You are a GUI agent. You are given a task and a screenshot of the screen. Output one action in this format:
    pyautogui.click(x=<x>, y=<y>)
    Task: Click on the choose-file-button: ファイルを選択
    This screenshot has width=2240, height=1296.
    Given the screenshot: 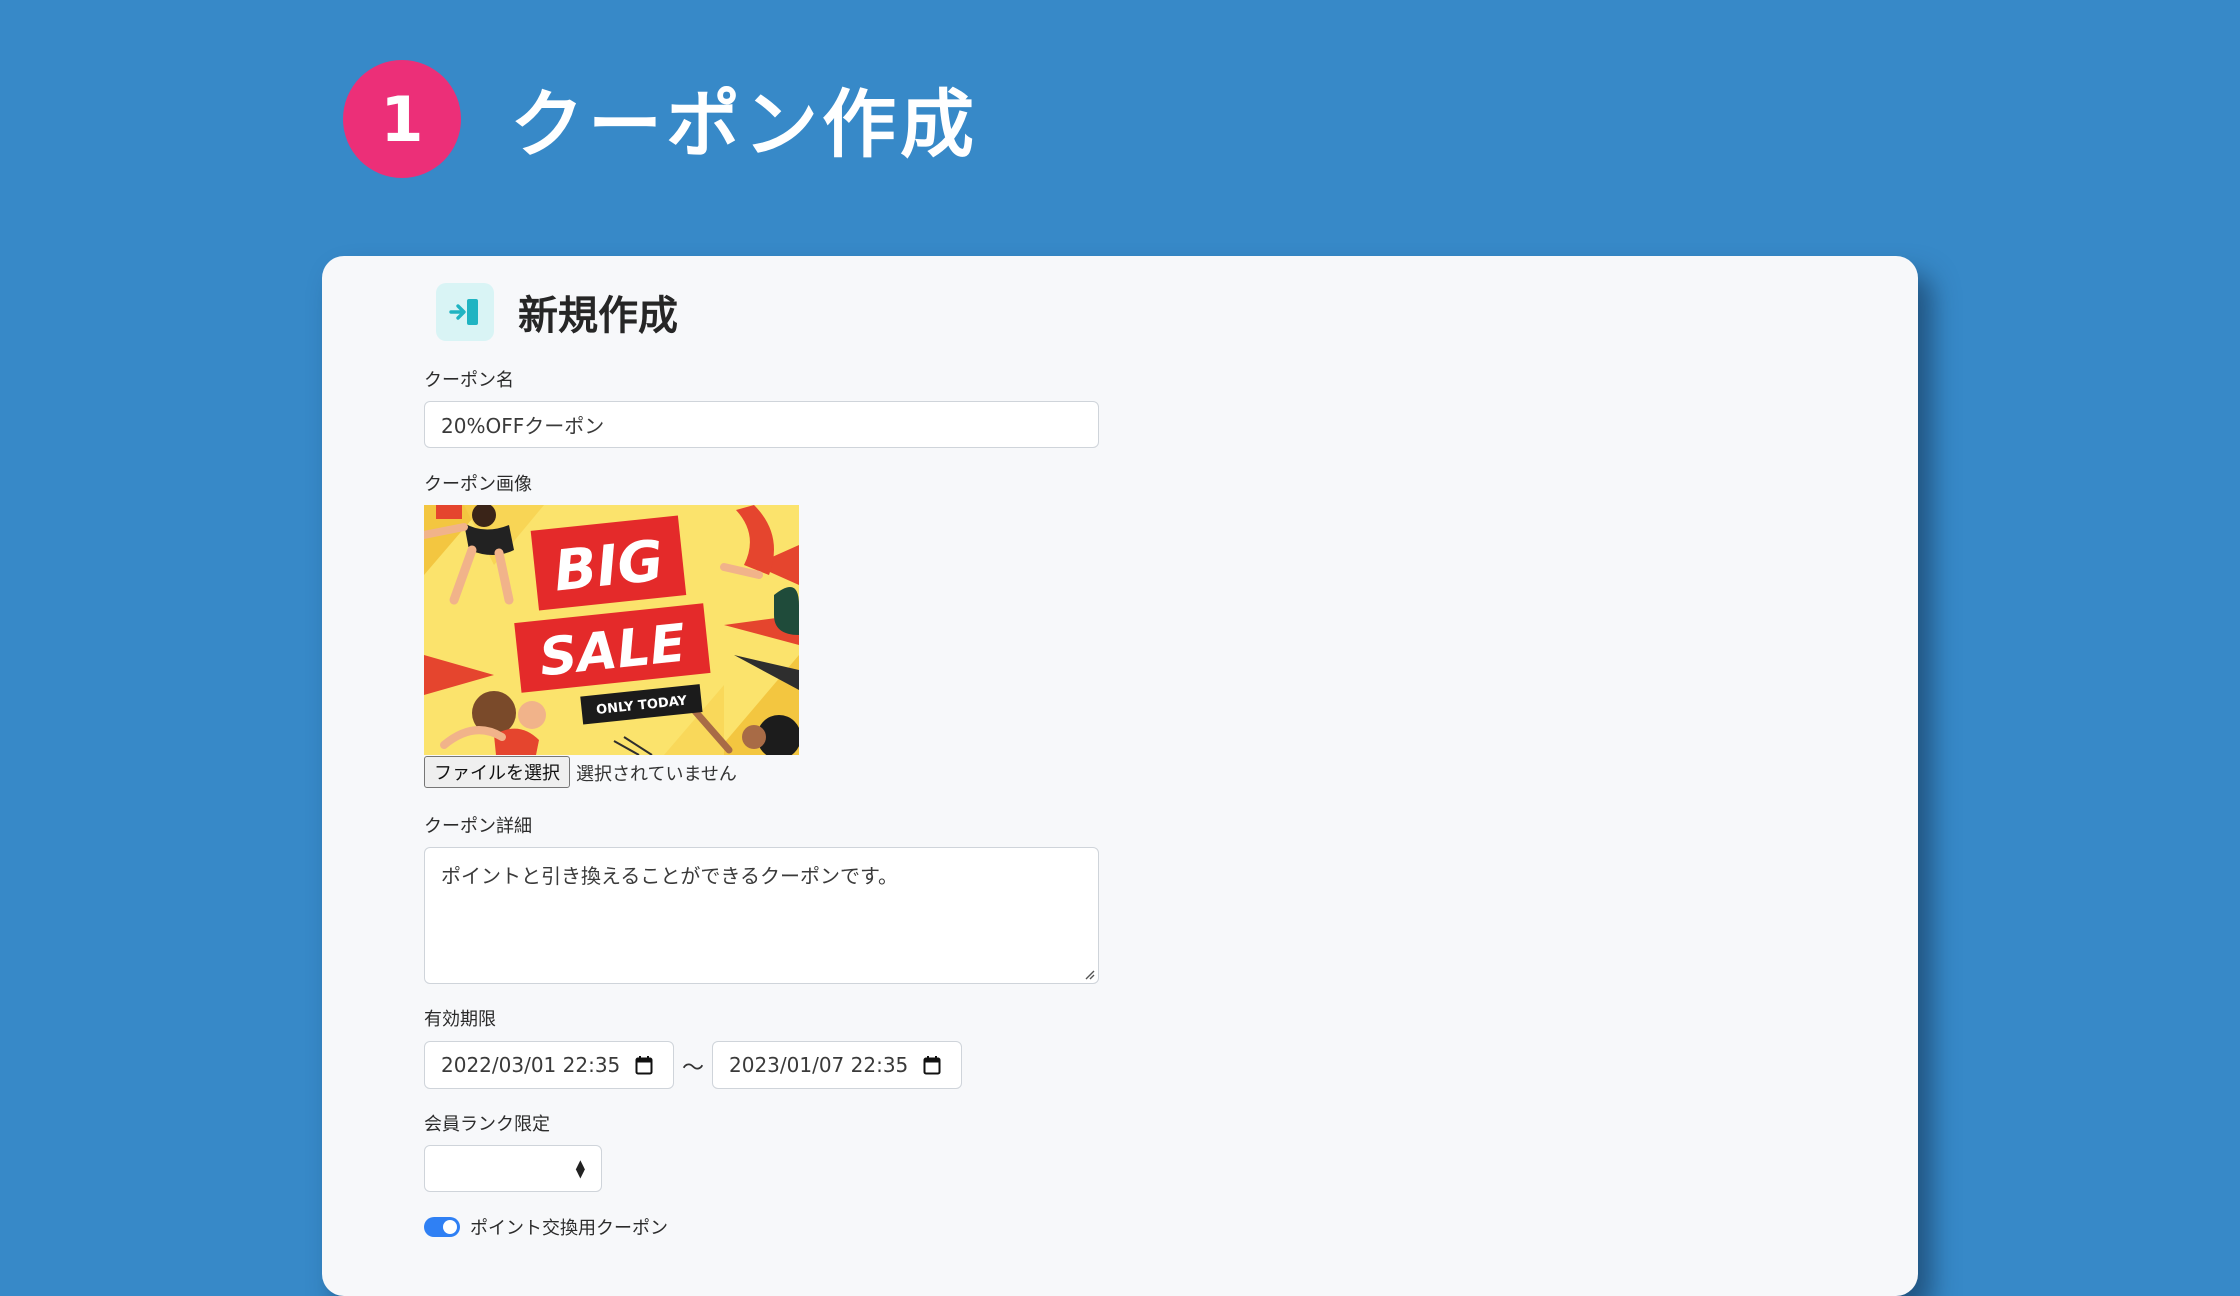 What is the action you would take?
    pyautogui.click(x=497, y=772)
    